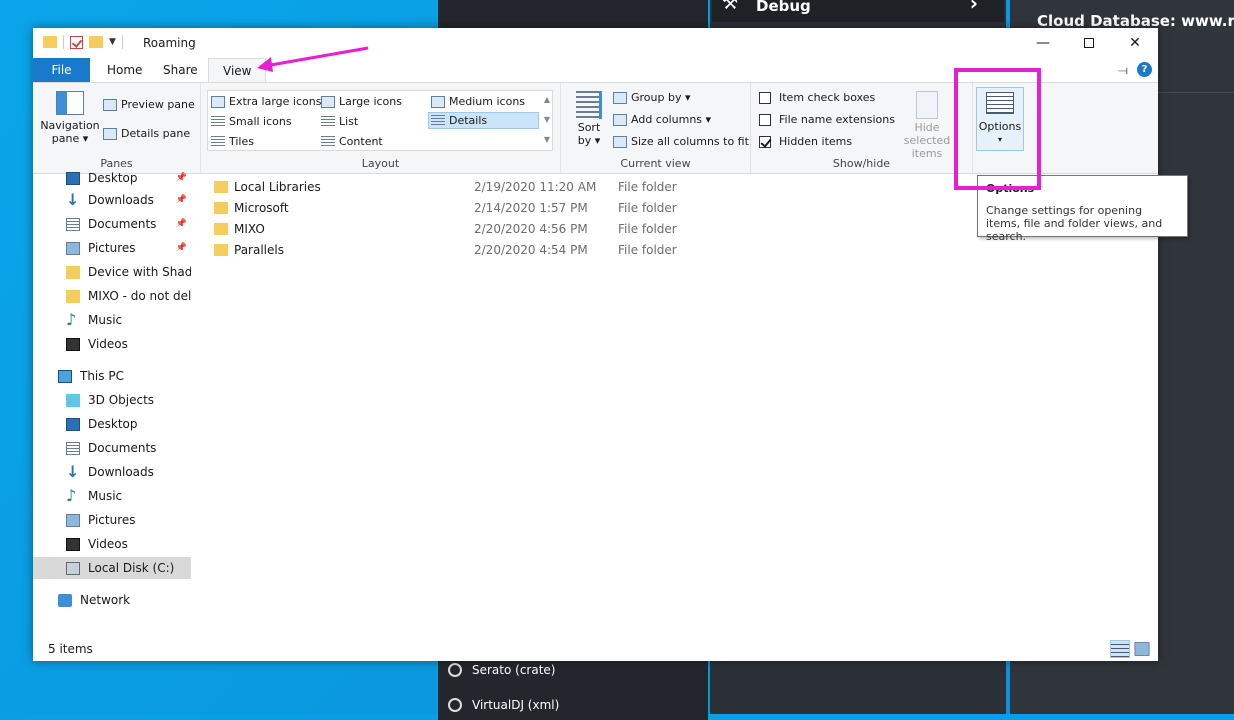 The image size is (1234, 720). I want to click on preview-pane-button: Preview pane, so click(149, 104).